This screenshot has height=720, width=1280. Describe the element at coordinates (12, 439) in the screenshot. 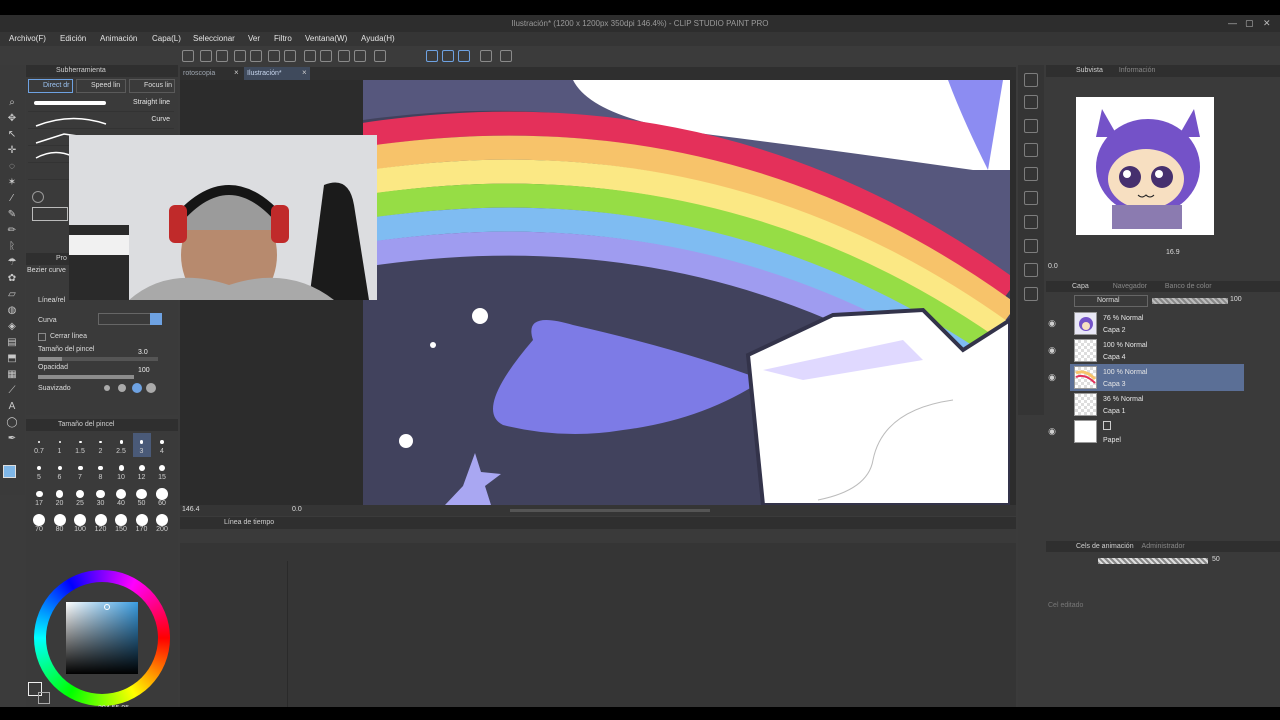

I see `correct-line-icon: ✒` at that location.